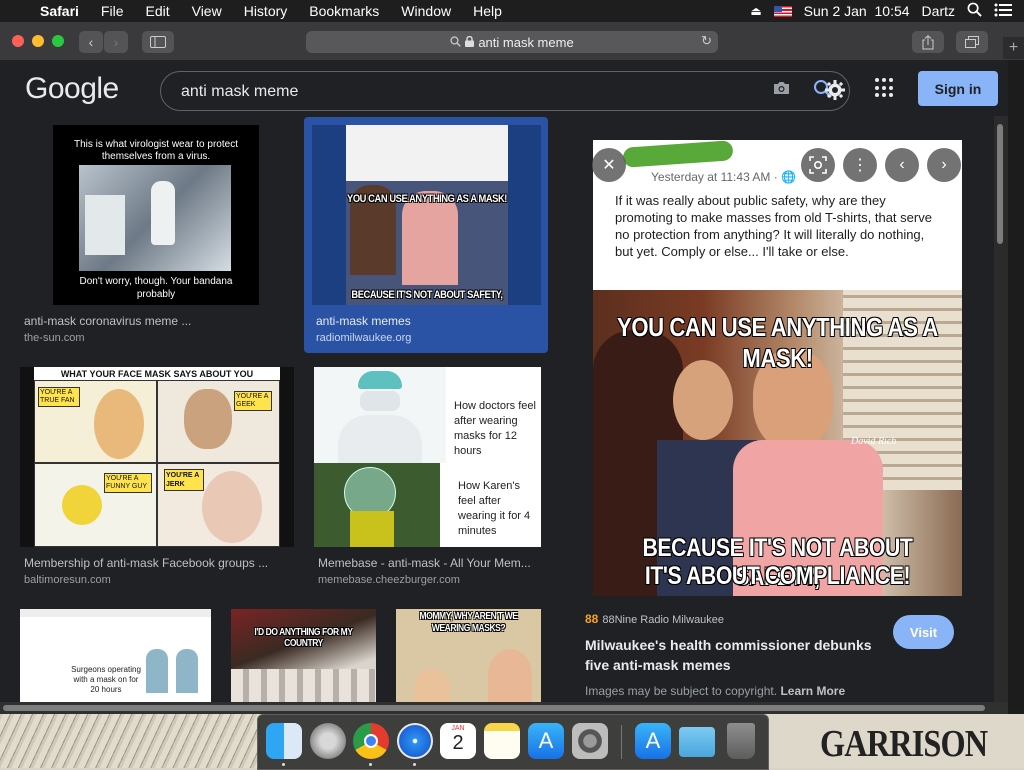  What do you see at coordinates (429, 321) in the screenshot?
I see `result-caption-2: anti-mask memes` at bounding box center [429, 321].